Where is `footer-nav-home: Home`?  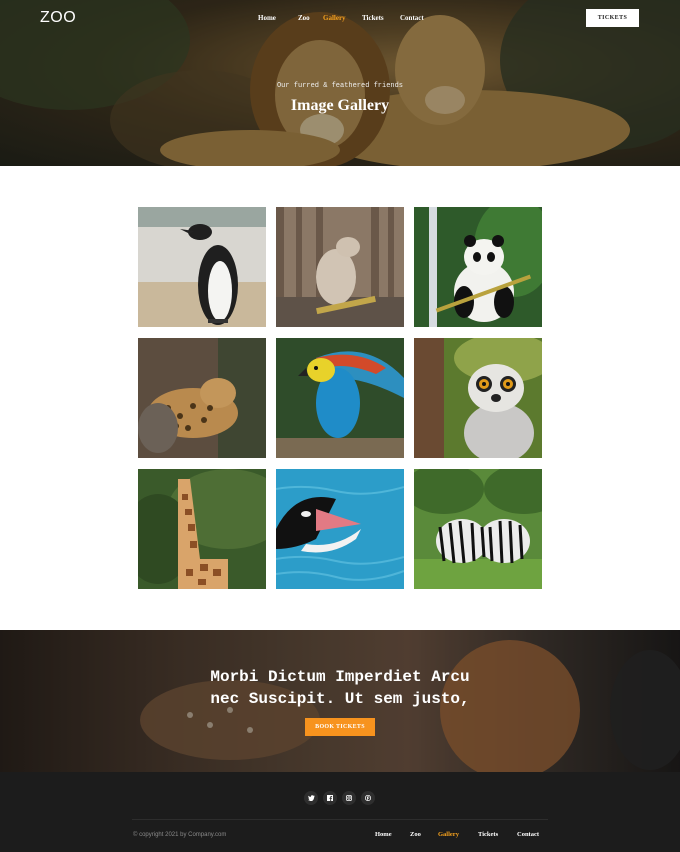
footer-nav-home: Home is located at coordinates (383, 834).